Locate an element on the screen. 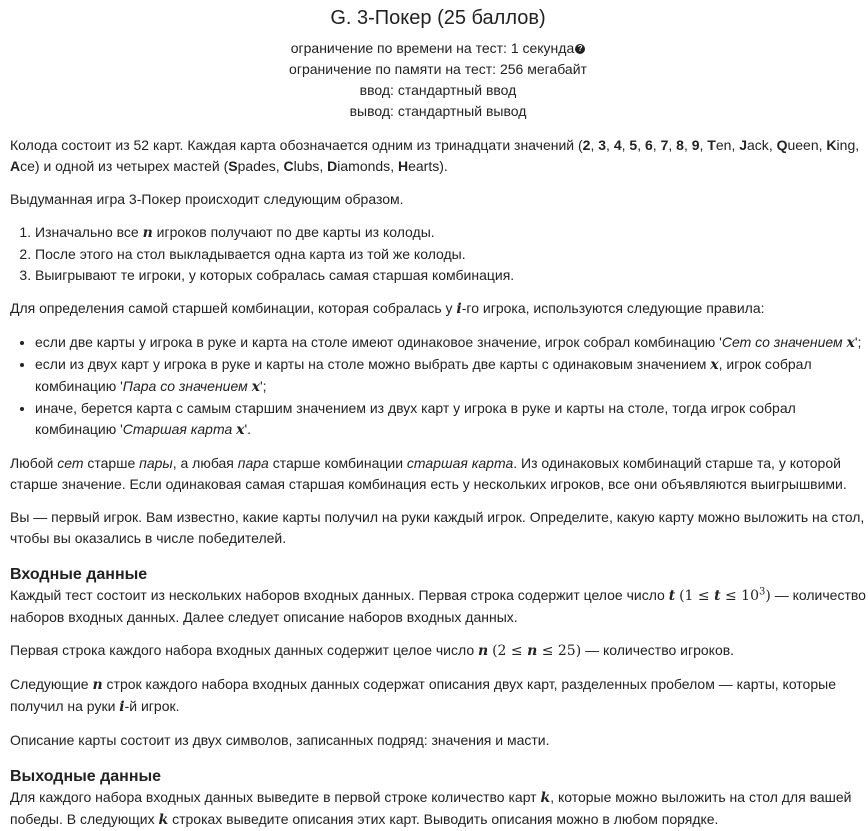 This screenshot has width=868, height=831. output-spec: вывод: стандартный вывод is located at coordinates (438, 111).